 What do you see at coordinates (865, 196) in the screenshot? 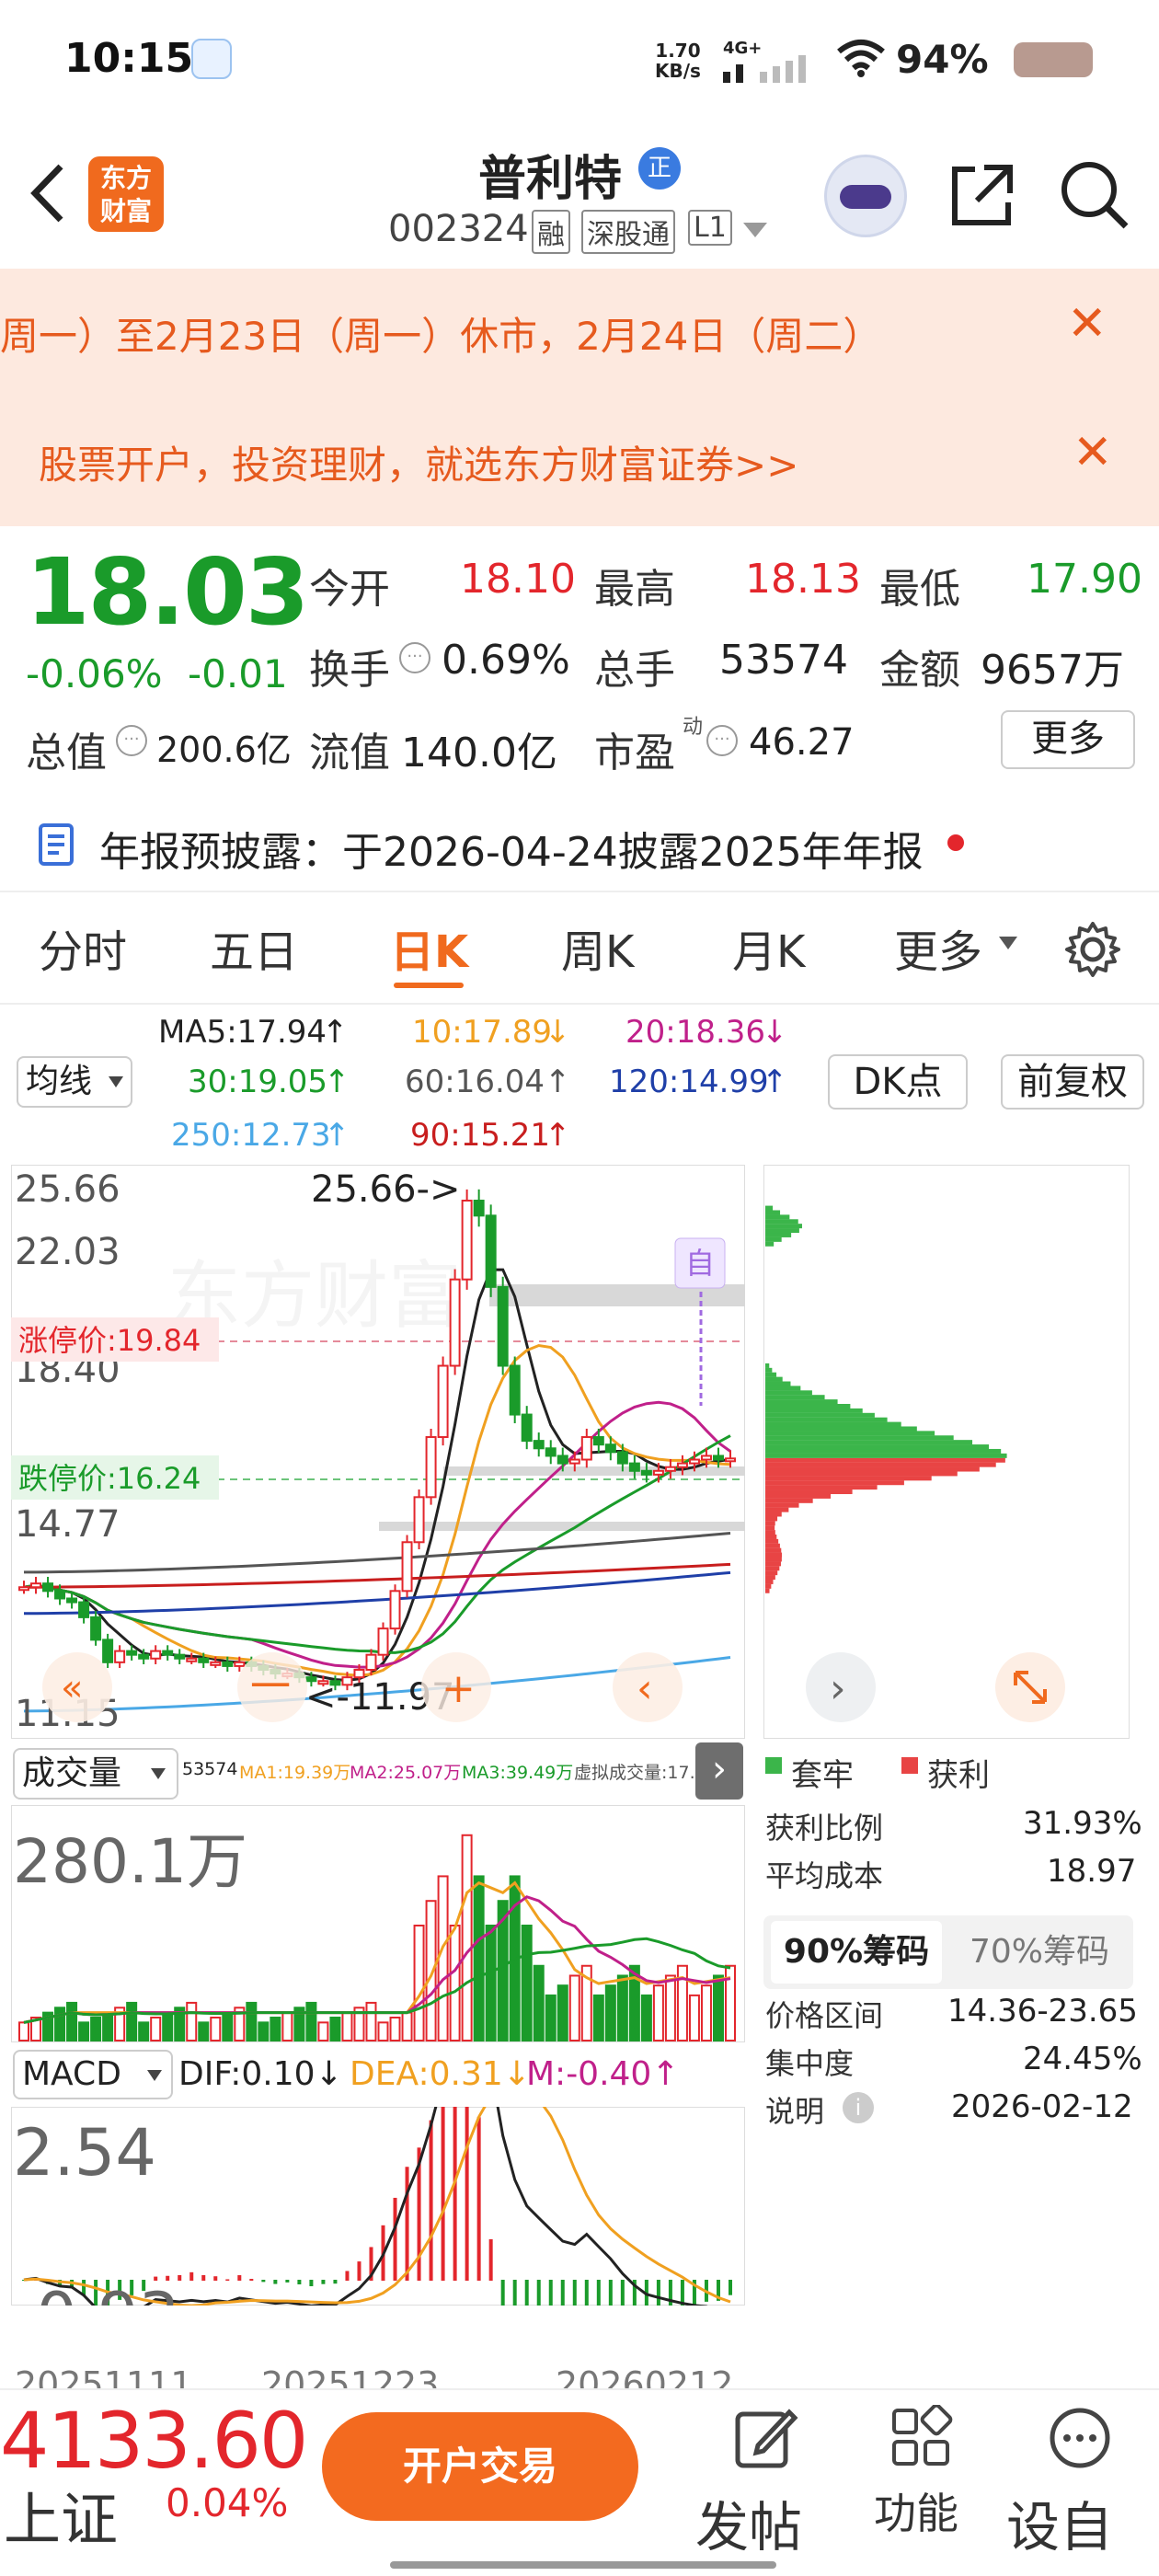
I see `ai-assistant-icon` at bounding box center [865, 196].